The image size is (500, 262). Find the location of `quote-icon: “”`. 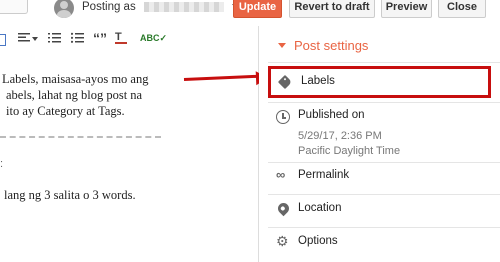

quote-icon: “” is located at coordinates (100, 38).